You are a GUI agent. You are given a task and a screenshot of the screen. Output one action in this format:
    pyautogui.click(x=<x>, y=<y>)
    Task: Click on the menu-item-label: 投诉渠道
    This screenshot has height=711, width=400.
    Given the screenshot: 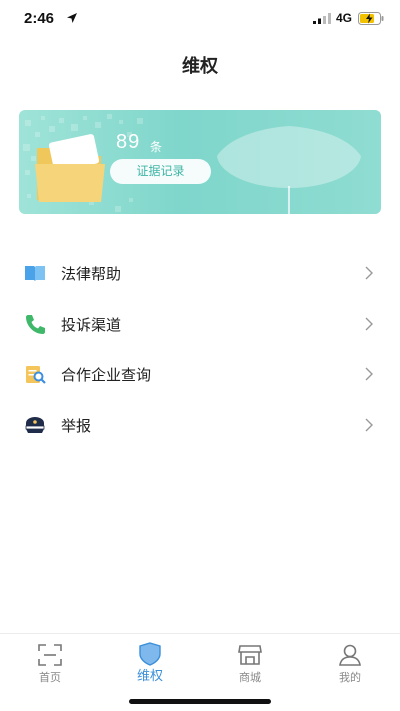 What is the action you would take?
    pyautogui.click(x=91, y=324)
    